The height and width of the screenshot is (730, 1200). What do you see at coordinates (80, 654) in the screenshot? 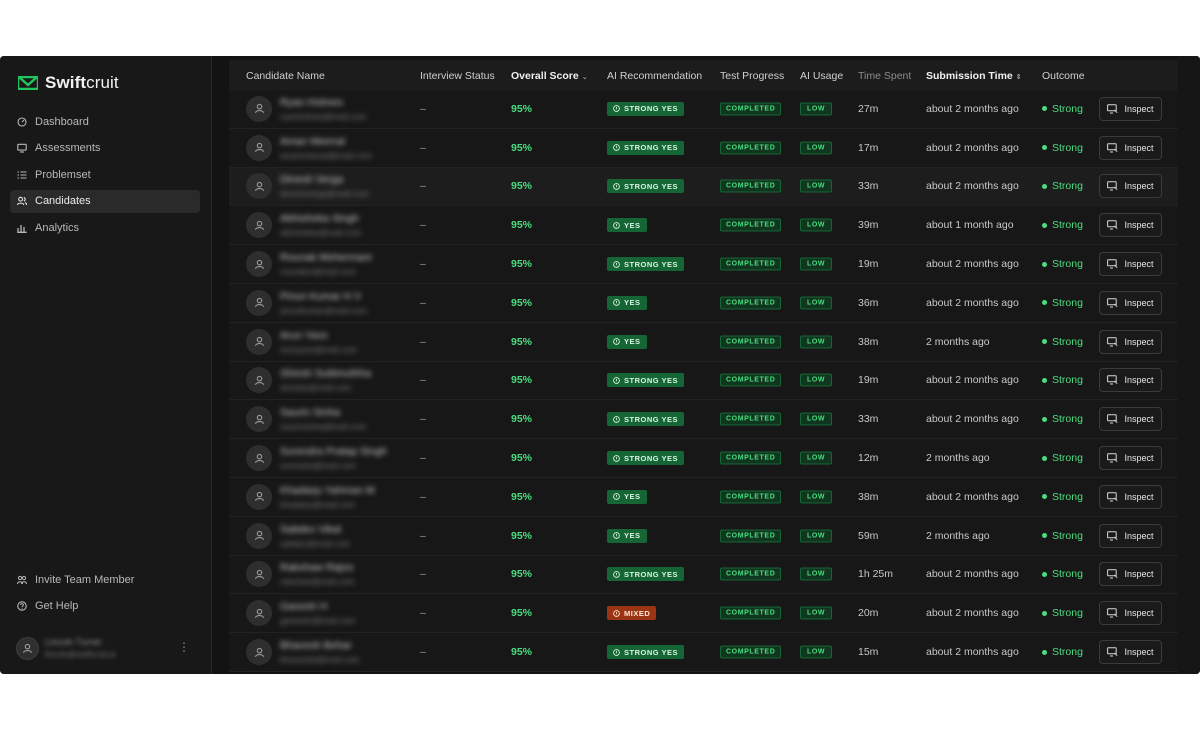
I see `profile-email: lincoln@swiftcruit.ai` at bounding box center [80, 654].